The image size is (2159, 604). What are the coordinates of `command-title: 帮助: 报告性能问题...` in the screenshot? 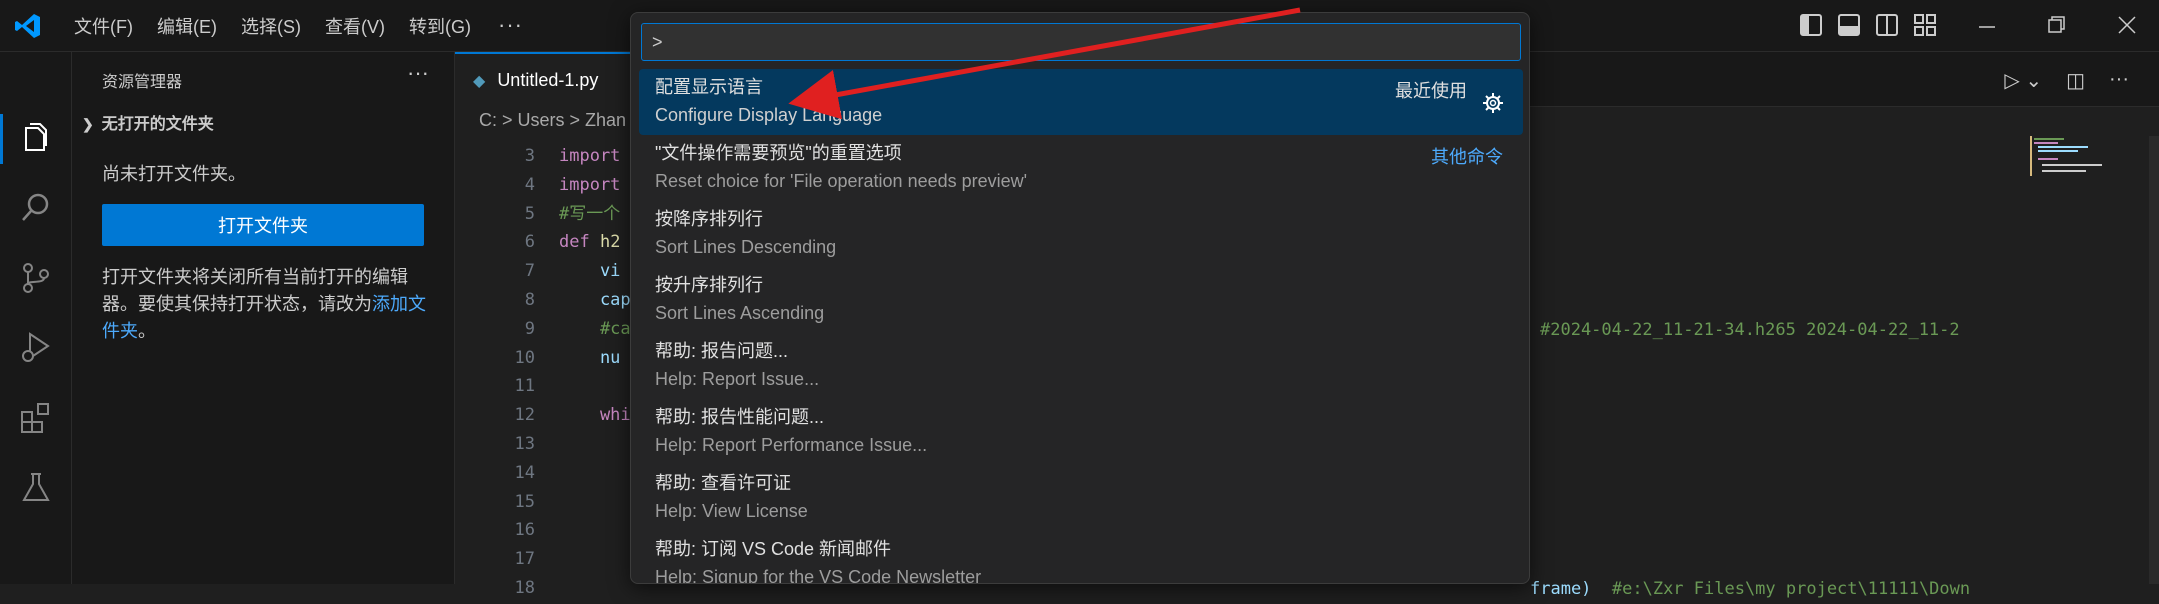 It's located at (740, 417).